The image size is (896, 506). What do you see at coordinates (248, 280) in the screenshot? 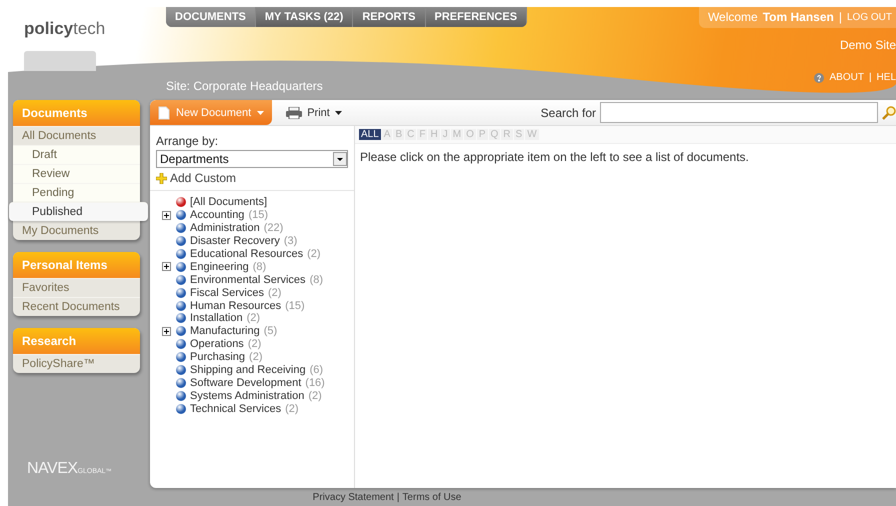
I see `tree-item: Environmental Services` at bounding box center [248, 280].